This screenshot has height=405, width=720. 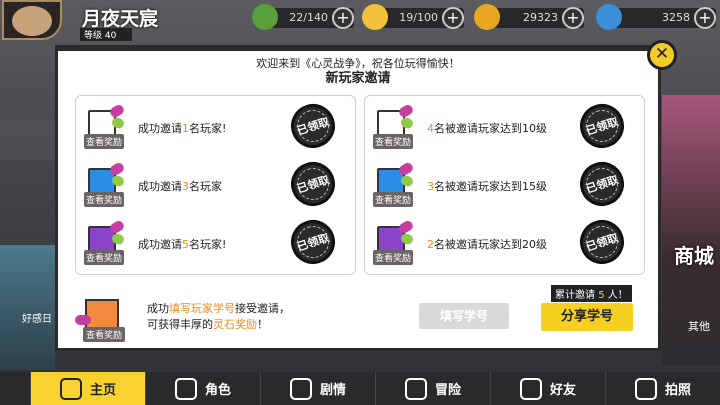 What do you see at coordinates (202, 388) in the screenshot?
I see `nav-character: 角色` at bounding box center [202, 388].